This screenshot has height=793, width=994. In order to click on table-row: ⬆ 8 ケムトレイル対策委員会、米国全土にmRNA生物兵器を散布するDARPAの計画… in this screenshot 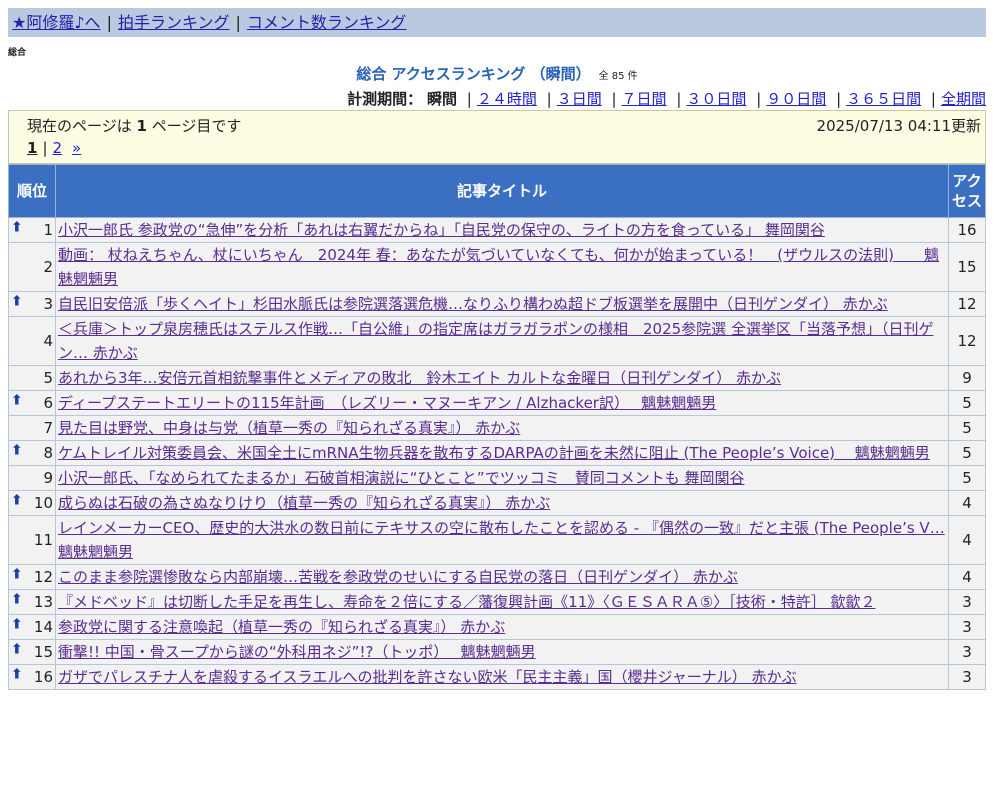, I will do `click(497, 453)`.